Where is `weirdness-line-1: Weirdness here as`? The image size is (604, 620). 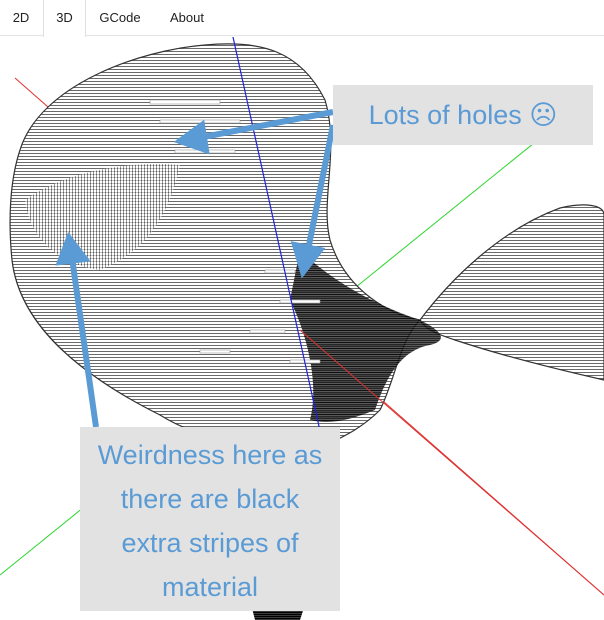
weirdness-line-1: Weirdness here as is located at coordinates (210, 455).